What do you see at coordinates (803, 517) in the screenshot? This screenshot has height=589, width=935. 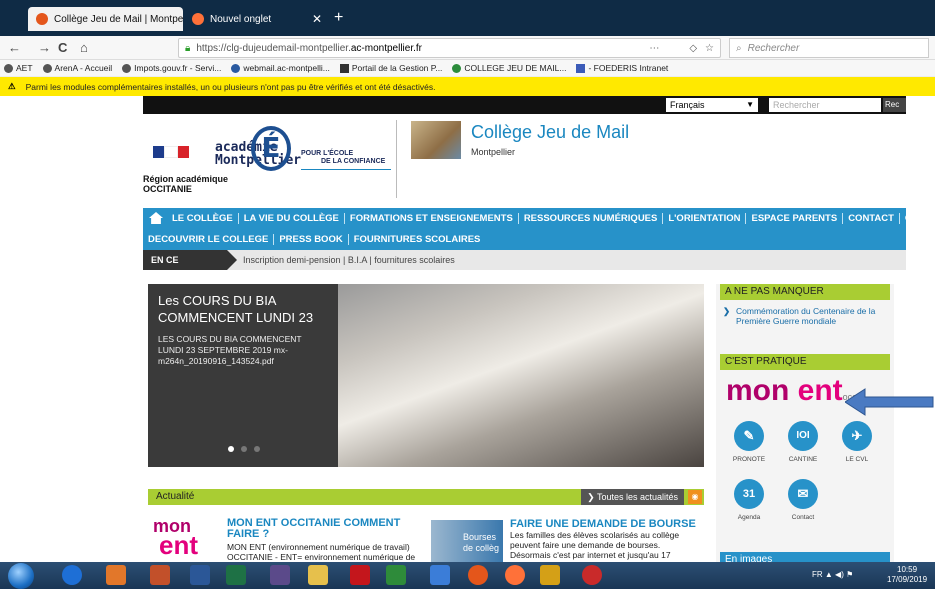 I see `contact-label: Contact` at bounding box center [803, 517].